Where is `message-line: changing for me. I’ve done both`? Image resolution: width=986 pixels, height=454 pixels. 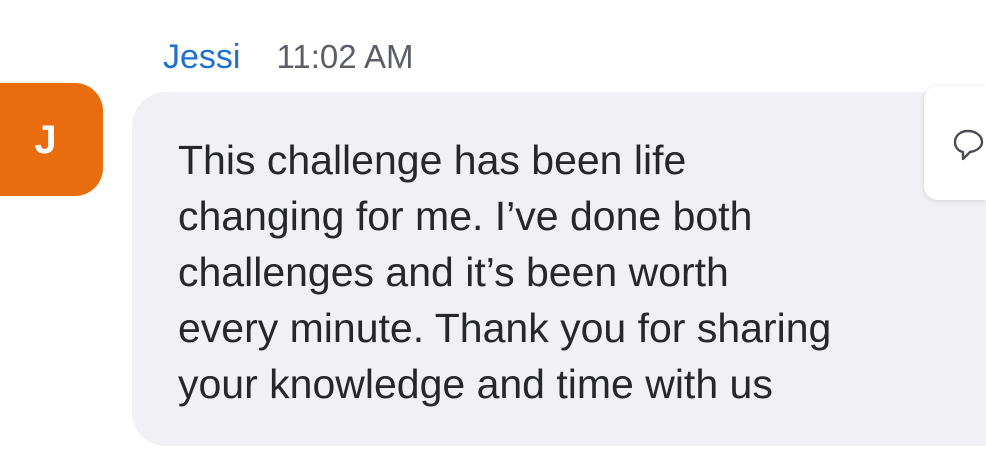 message-line: changing for me. I’ve done both is located at coordinates (465, 216).